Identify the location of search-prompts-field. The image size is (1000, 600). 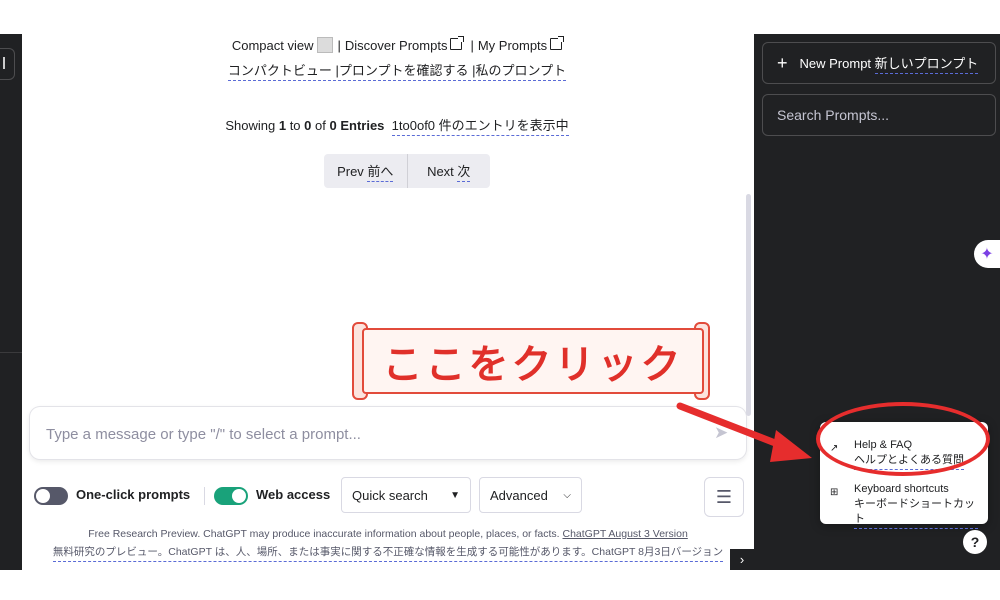
(879, 115).